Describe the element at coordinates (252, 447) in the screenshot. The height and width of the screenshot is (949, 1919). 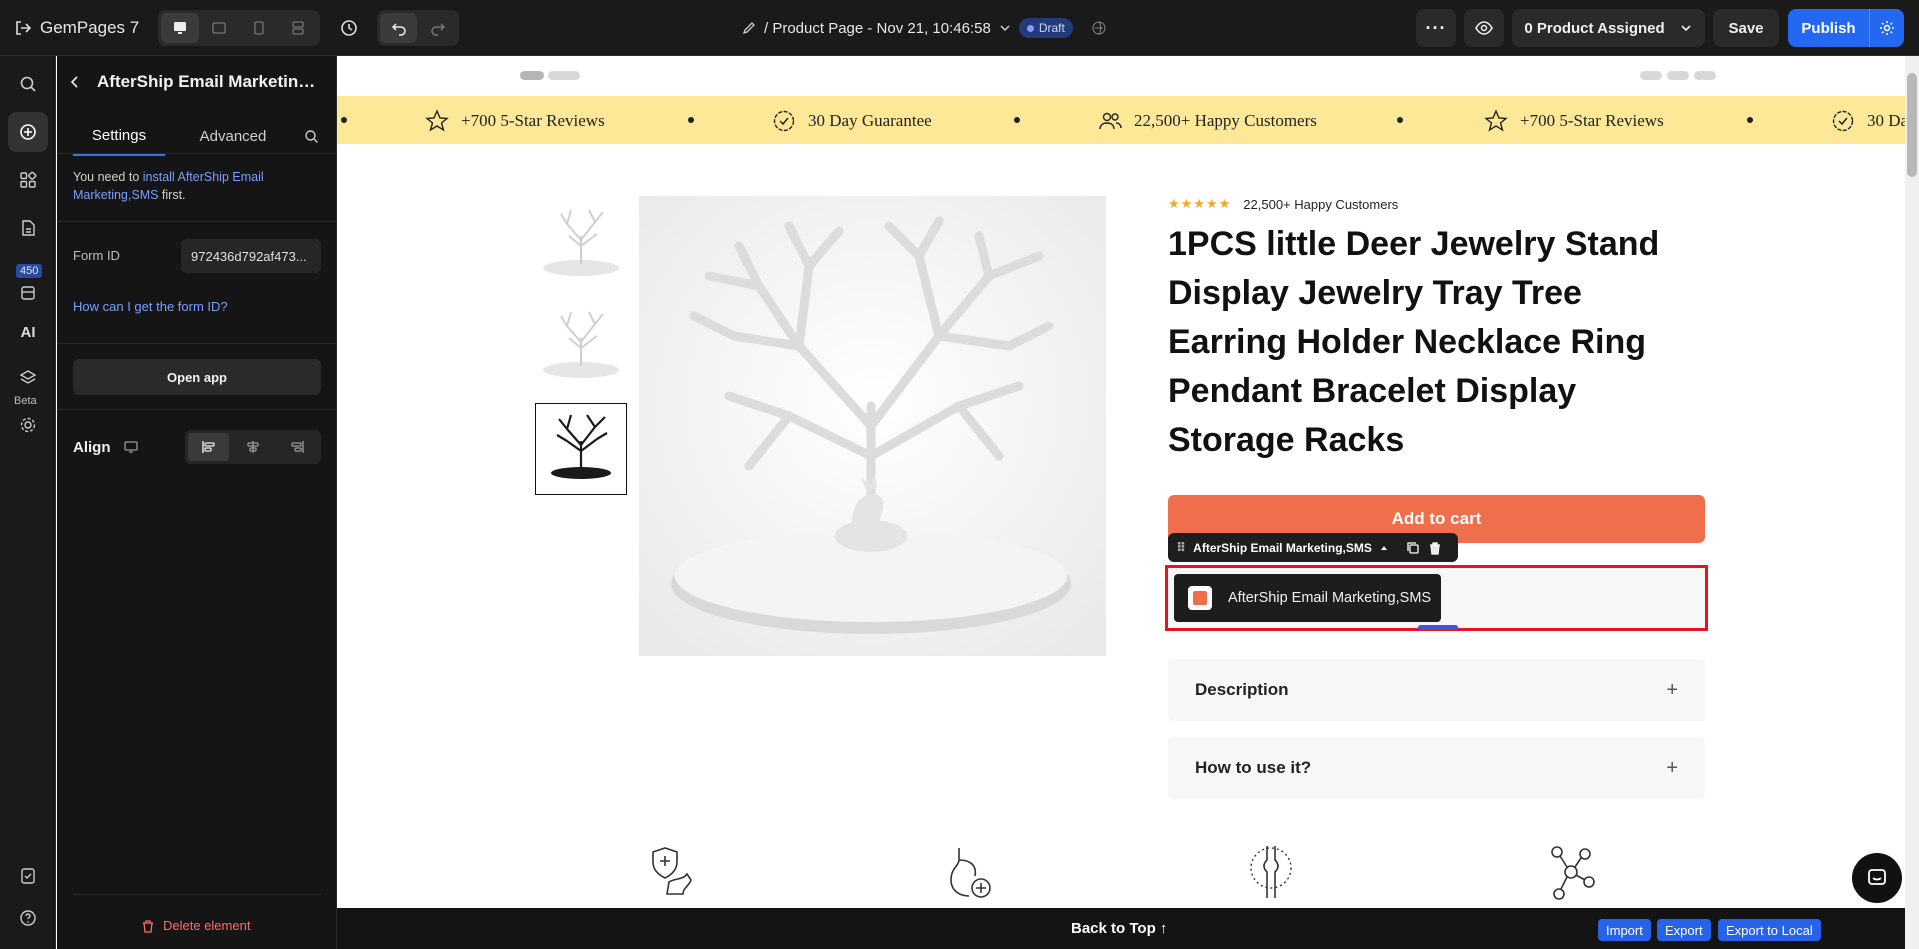
I see `align-center-button` at that location.